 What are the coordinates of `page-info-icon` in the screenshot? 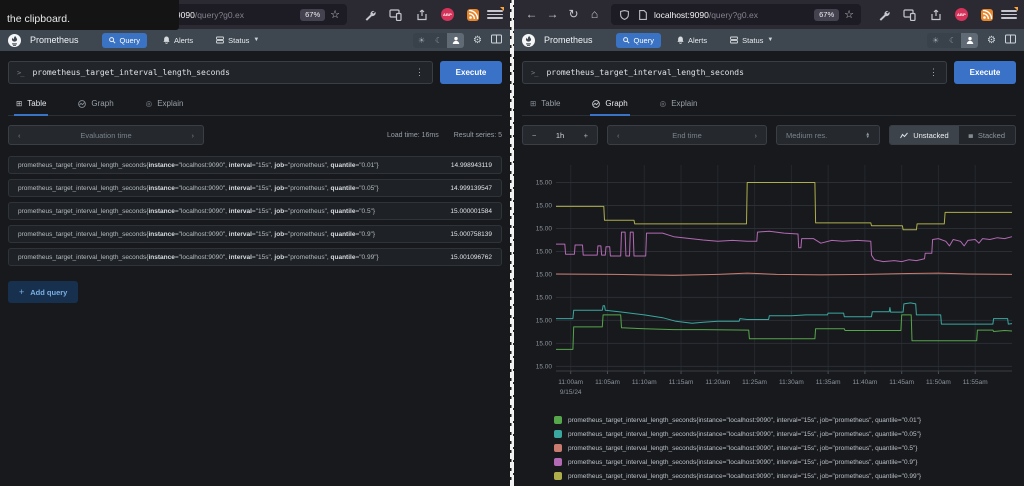 It's located at (642, 14).